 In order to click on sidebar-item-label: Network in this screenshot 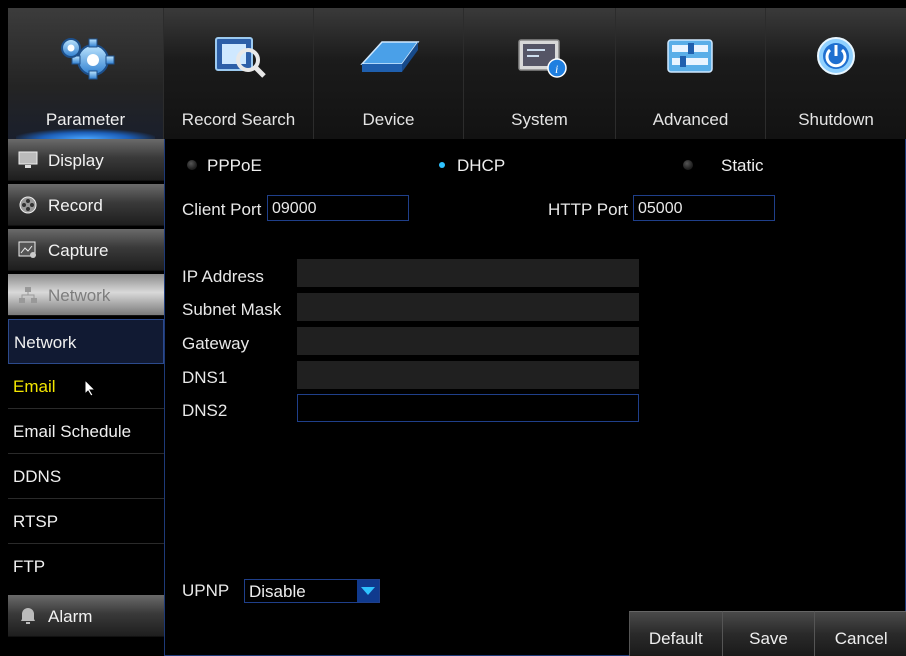, I will do `click(45, 342)`.